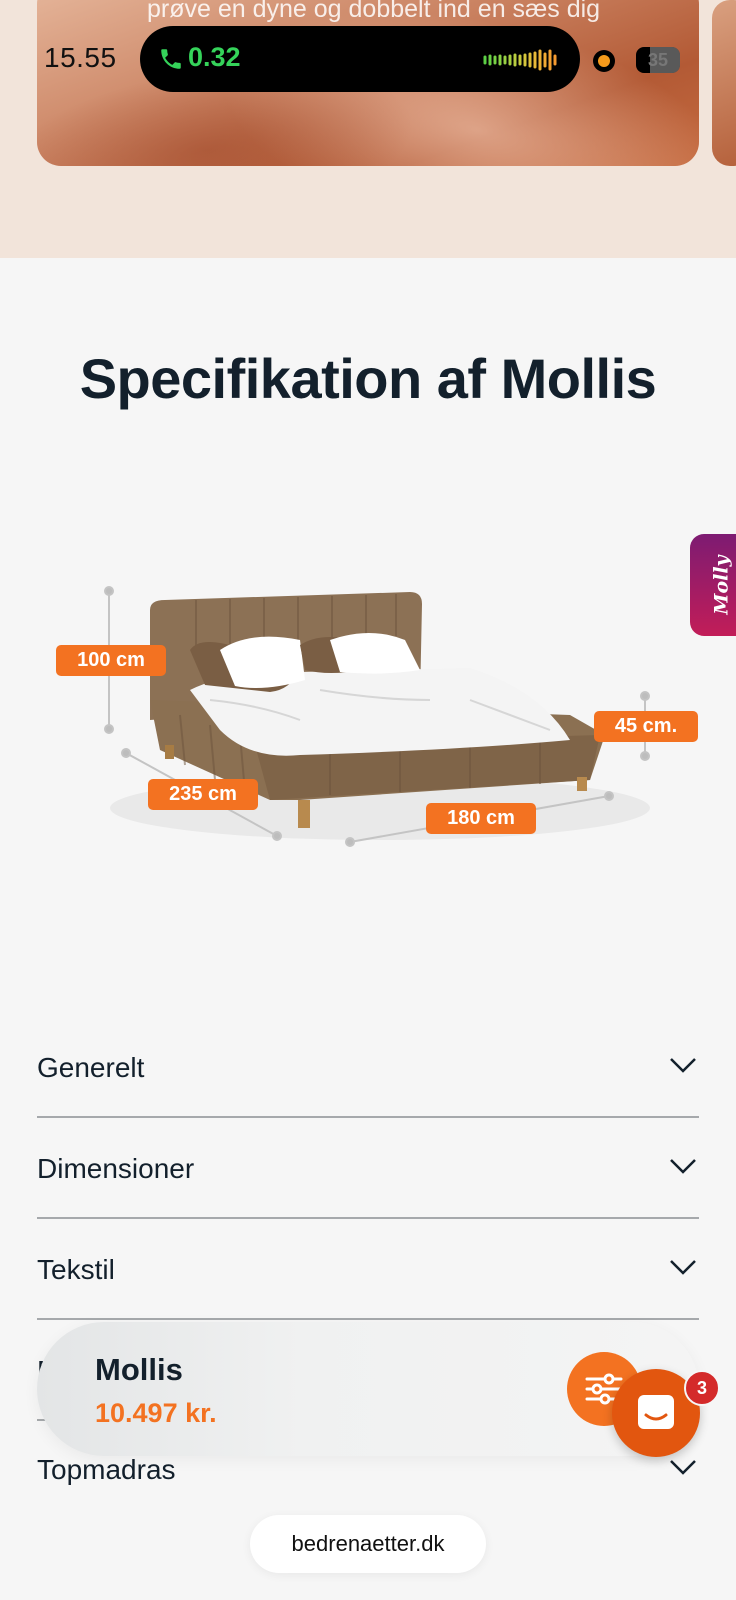 This screenshot has height=1600, width=736. What do you see at coordinates (116, 1168) in the screenshot?
I see `accordion-label: Dimensioner` at bounding box center [116, 1168].